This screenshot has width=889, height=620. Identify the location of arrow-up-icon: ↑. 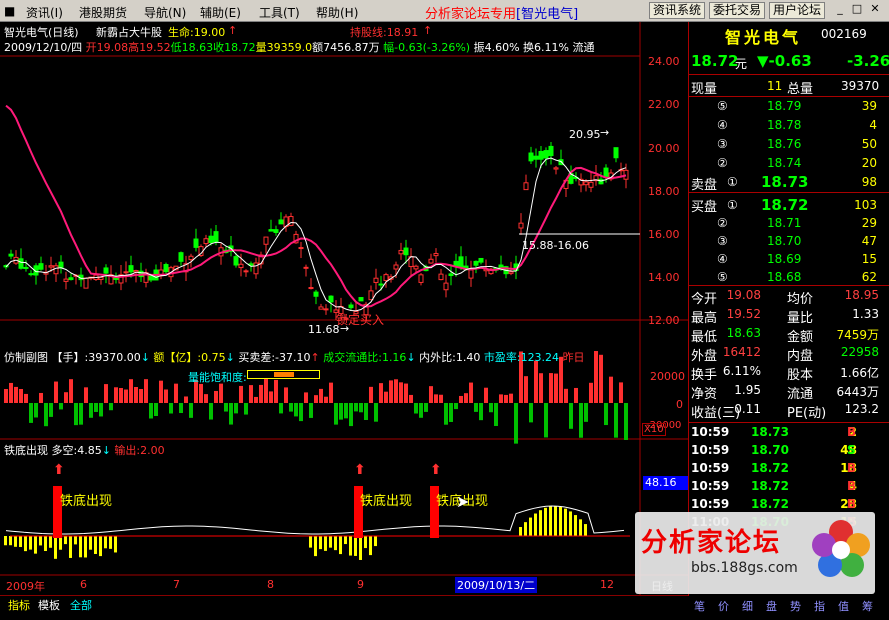
(315, 357).